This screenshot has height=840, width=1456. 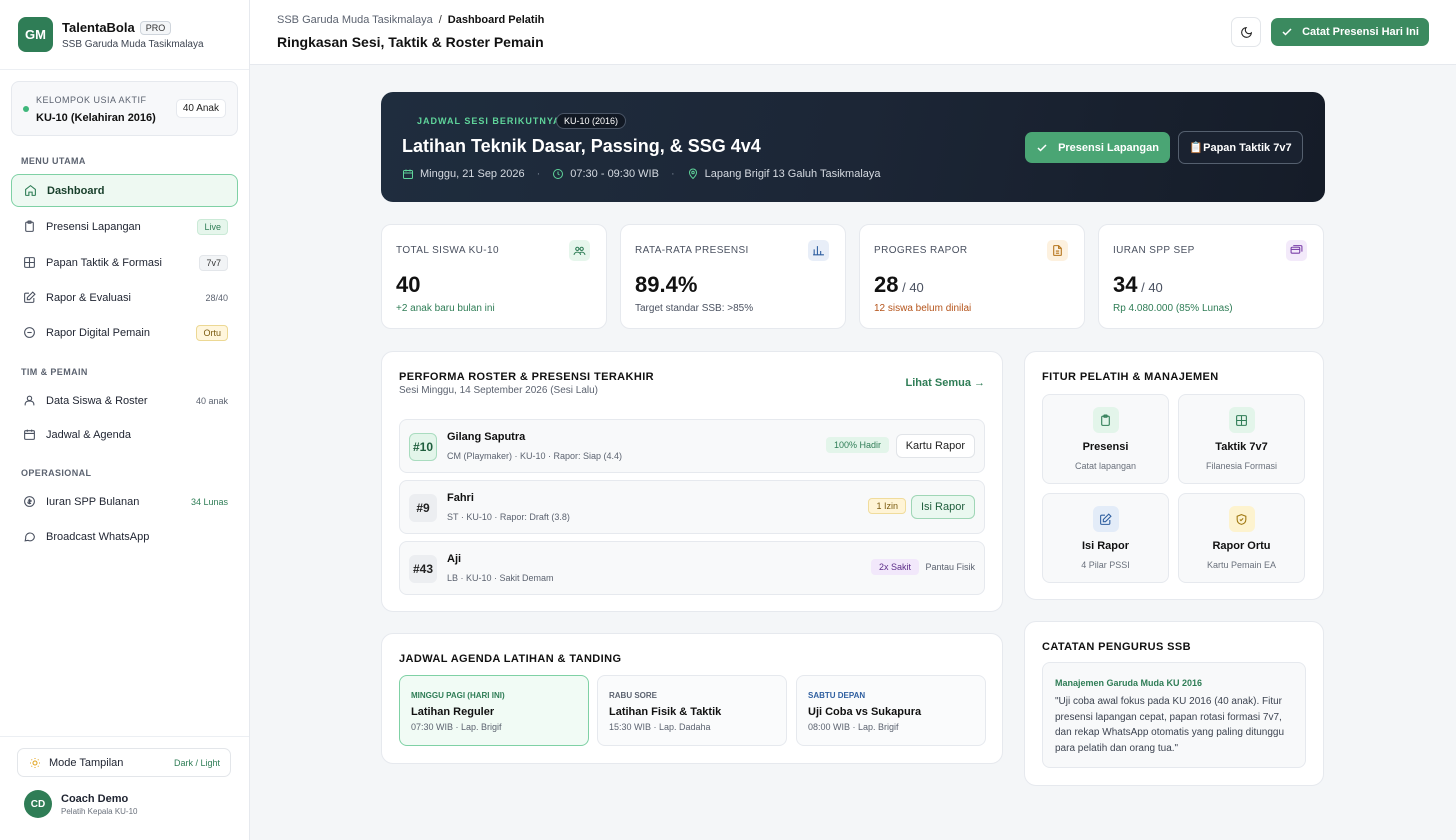 What do you see at coordinates (1246, 32) in the screenshot?
I see `dark-mode-button` at bounding box center [1246, 32].